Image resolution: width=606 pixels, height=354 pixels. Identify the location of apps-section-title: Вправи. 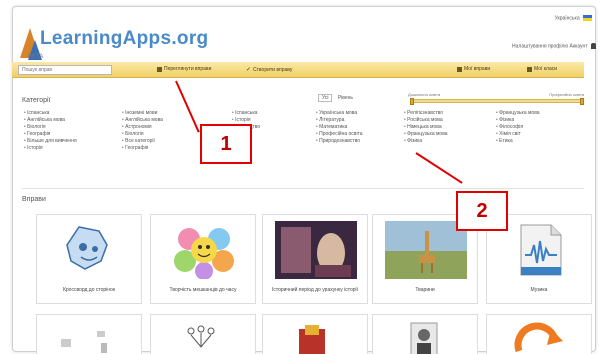
(34, 199).